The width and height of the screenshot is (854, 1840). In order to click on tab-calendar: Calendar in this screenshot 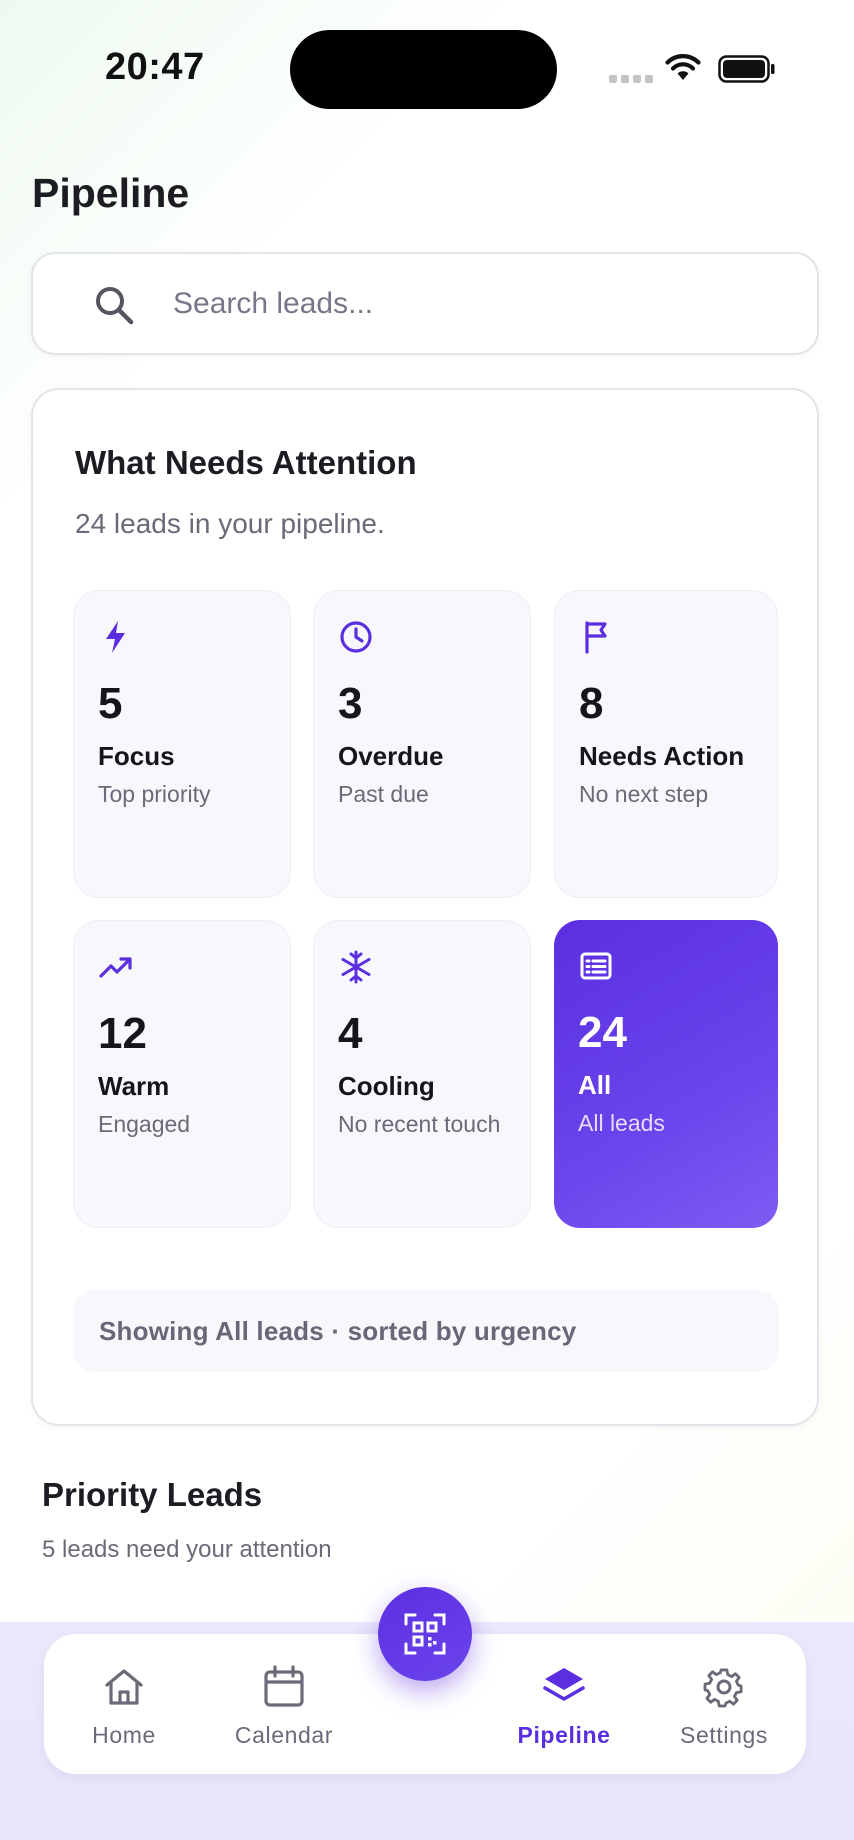, I will do `click(284, 1704)`.